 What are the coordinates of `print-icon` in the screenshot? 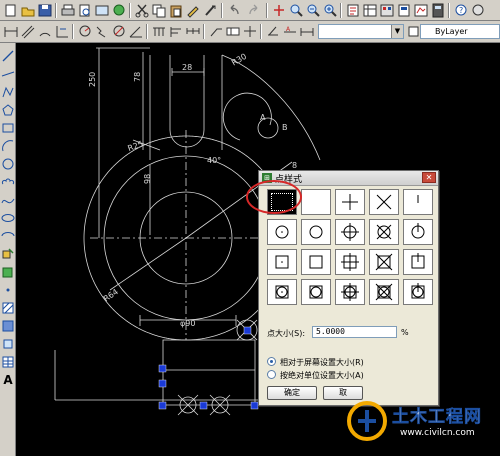 It's located at (68, 10).